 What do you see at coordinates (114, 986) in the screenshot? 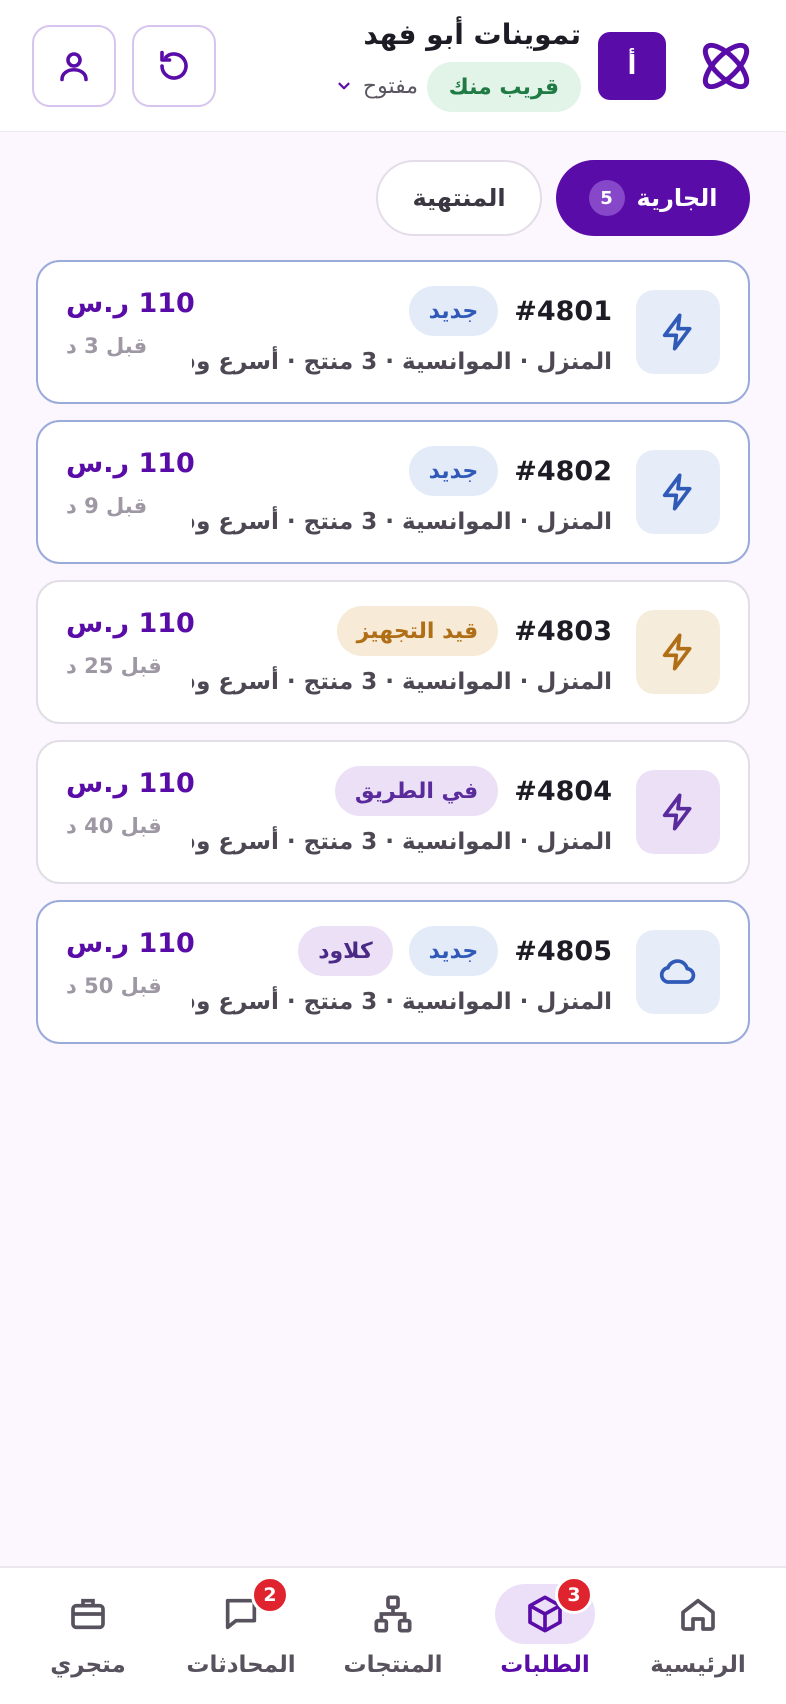
I see `order-time: قبل 50 د` at bounding box center [114, 986].